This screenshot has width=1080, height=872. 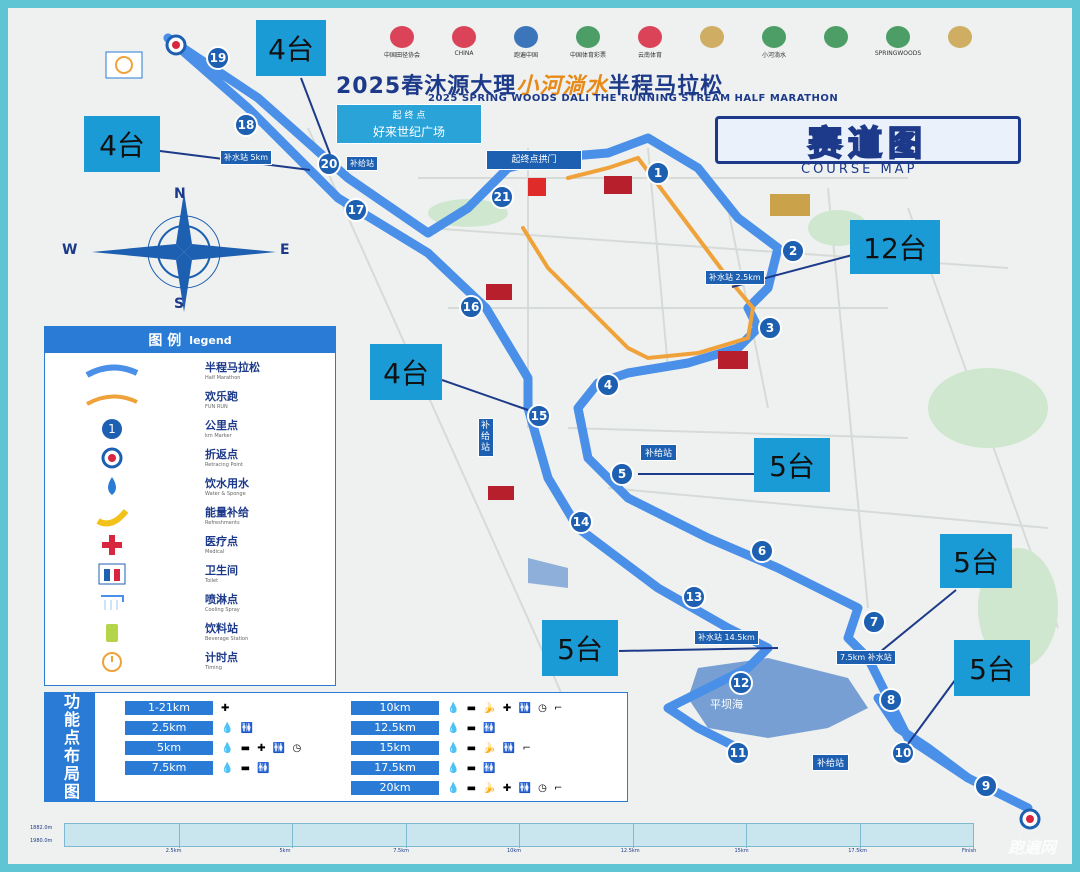 I want to click on legend-item-label-en: Medical, so click(x=215, y=552).